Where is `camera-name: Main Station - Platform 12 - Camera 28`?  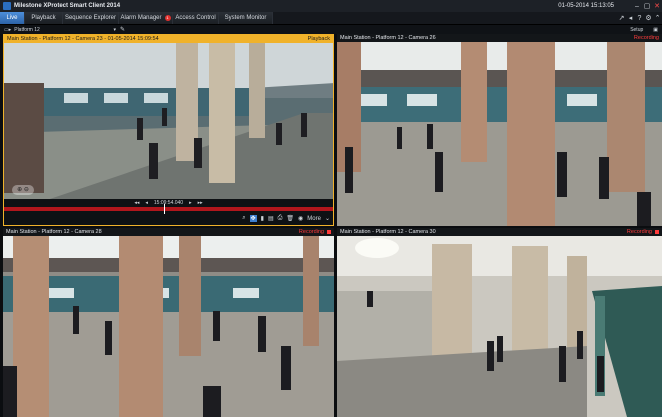 camera-name: Main Station - Platform 12 - Camera 28 is located at coordinates (54, 232).